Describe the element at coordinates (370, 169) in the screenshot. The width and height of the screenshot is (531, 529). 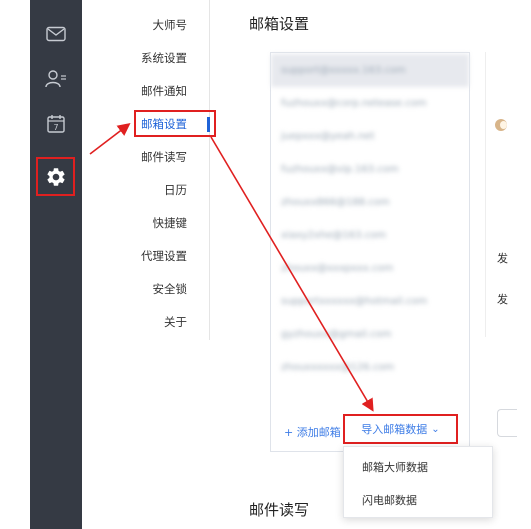
I see `account-item: fuzhouxx@vip.163.com` at that location.